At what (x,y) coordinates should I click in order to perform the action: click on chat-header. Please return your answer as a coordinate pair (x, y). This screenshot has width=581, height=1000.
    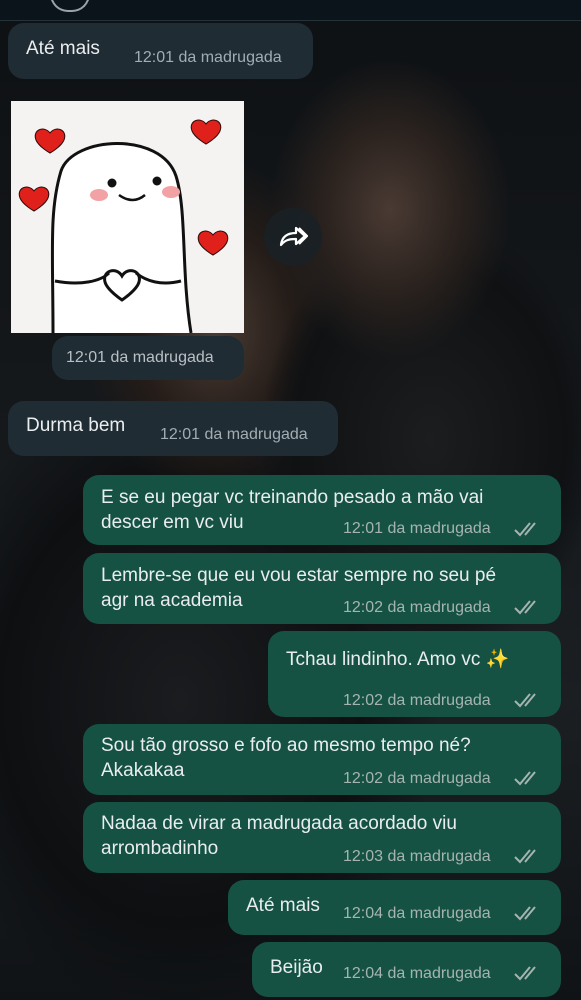
    Looking at the image, I should click on (290, 10).